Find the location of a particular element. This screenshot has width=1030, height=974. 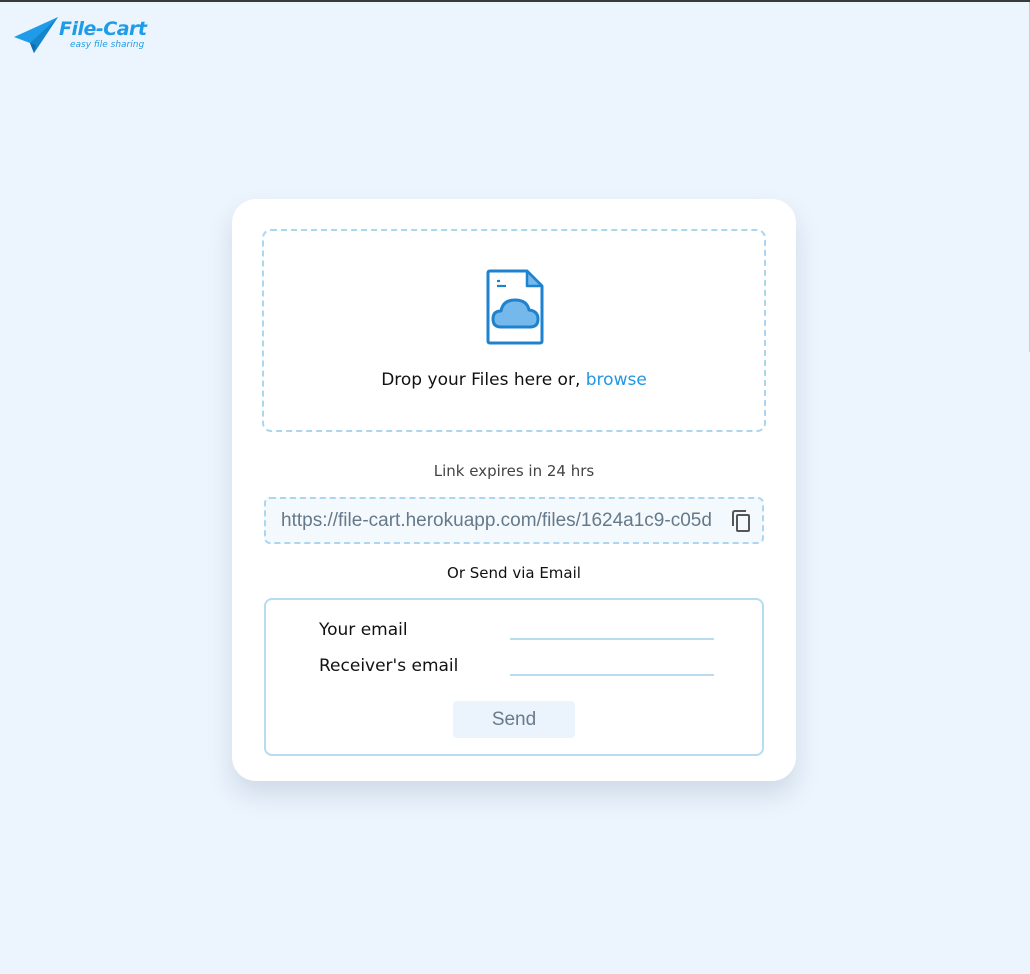

link-expiry-note: Link expires in 24 hrs is located at coordinates (514, 471).